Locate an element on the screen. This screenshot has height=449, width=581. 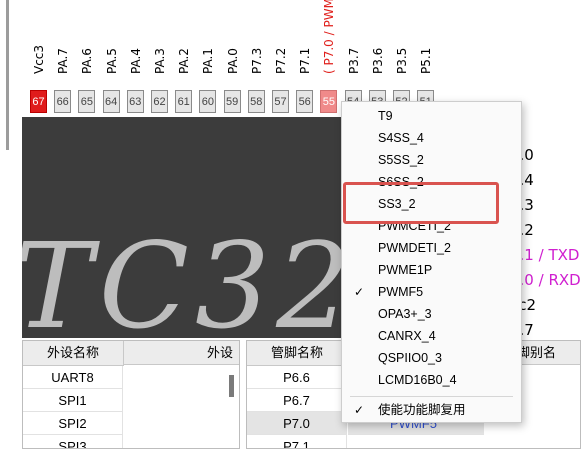
pin-name-text: PA.2 is located at coordinates (184, 61).